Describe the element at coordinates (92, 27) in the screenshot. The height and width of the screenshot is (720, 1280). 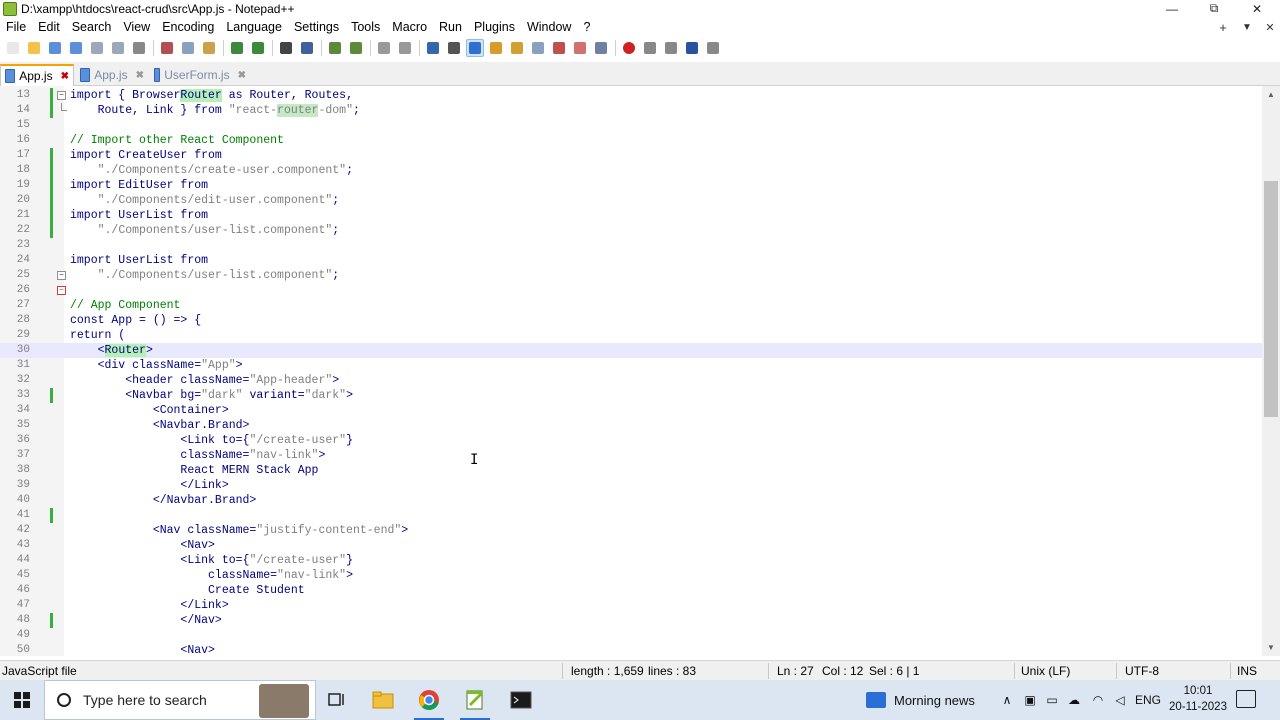
I see `menu-search: Search` at that location.